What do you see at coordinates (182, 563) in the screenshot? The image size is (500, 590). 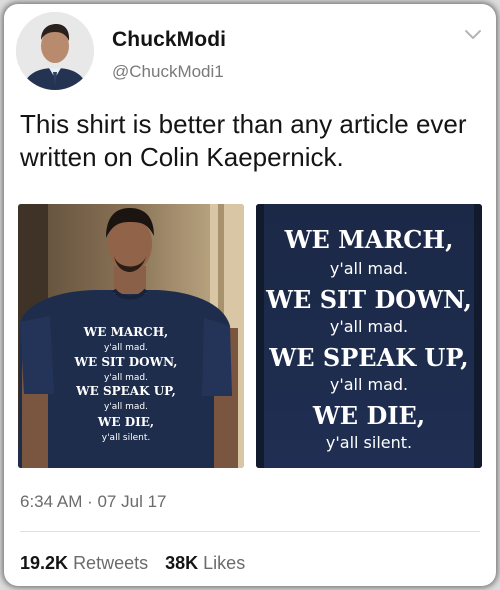 I see `likes-count: 38K` at bounding box center [182, 563].